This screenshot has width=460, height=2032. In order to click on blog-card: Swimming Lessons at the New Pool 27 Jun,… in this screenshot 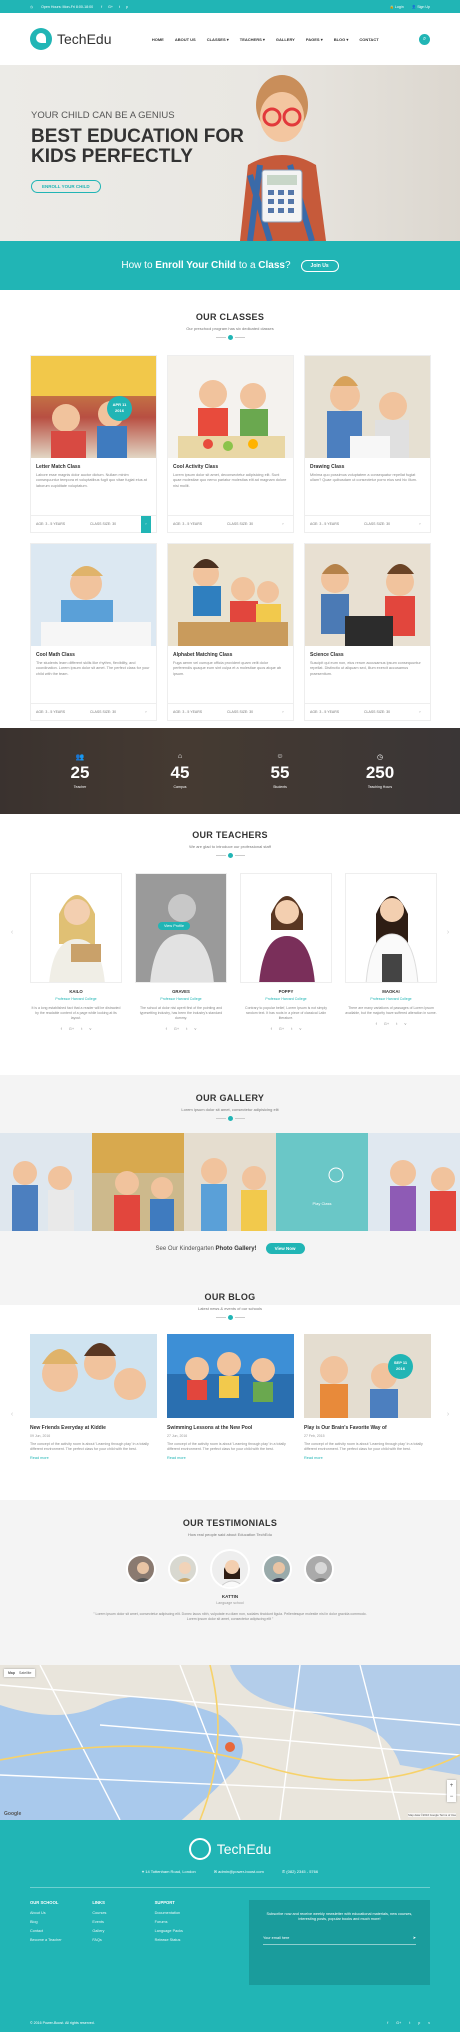, I will do `click(230, 1397)`.